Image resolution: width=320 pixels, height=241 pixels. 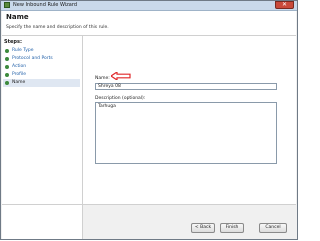 What do you see at coordinates (41, 51) in the screenshot?
I see `step-rule-type: Rule Type` at bounding box center [41, 51].